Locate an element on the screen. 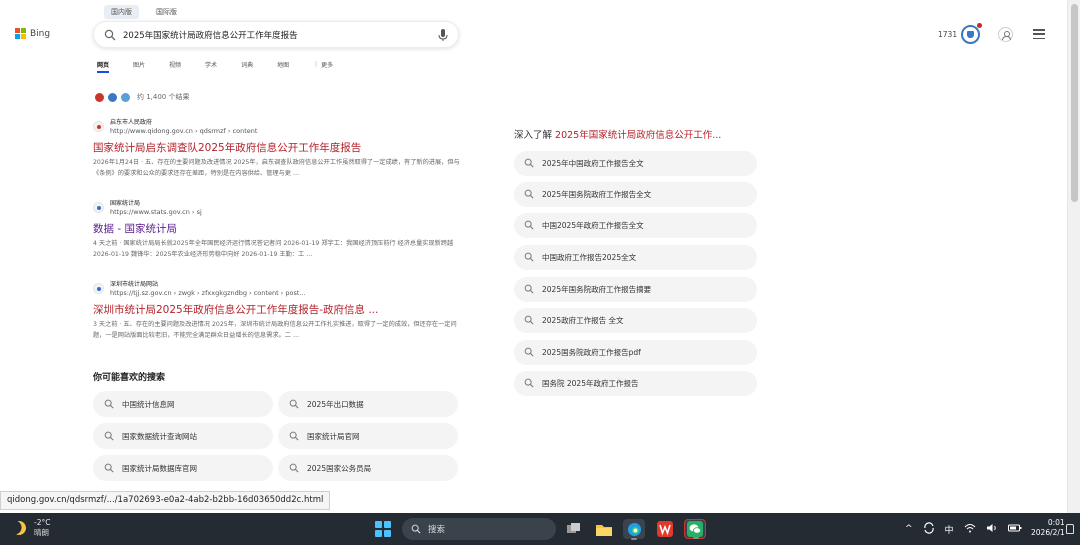 The width and height of the screenshot is (1080, 545). notification-bell-icon is located at coordinates (1070, 529).